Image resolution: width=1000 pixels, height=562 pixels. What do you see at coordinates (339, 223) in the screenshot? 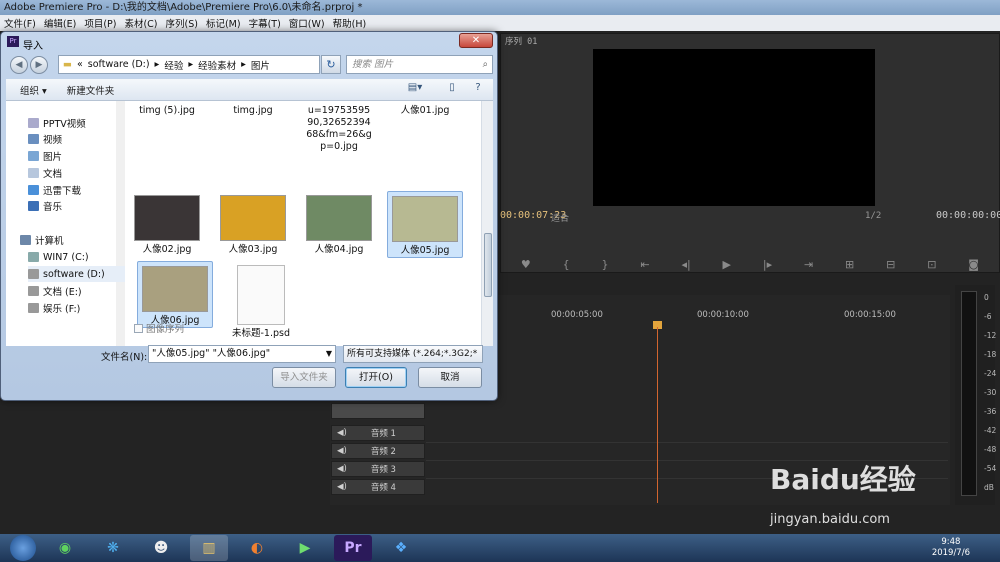
I see `file-item: 人像04.jpg` at bounding box center [339, 223].